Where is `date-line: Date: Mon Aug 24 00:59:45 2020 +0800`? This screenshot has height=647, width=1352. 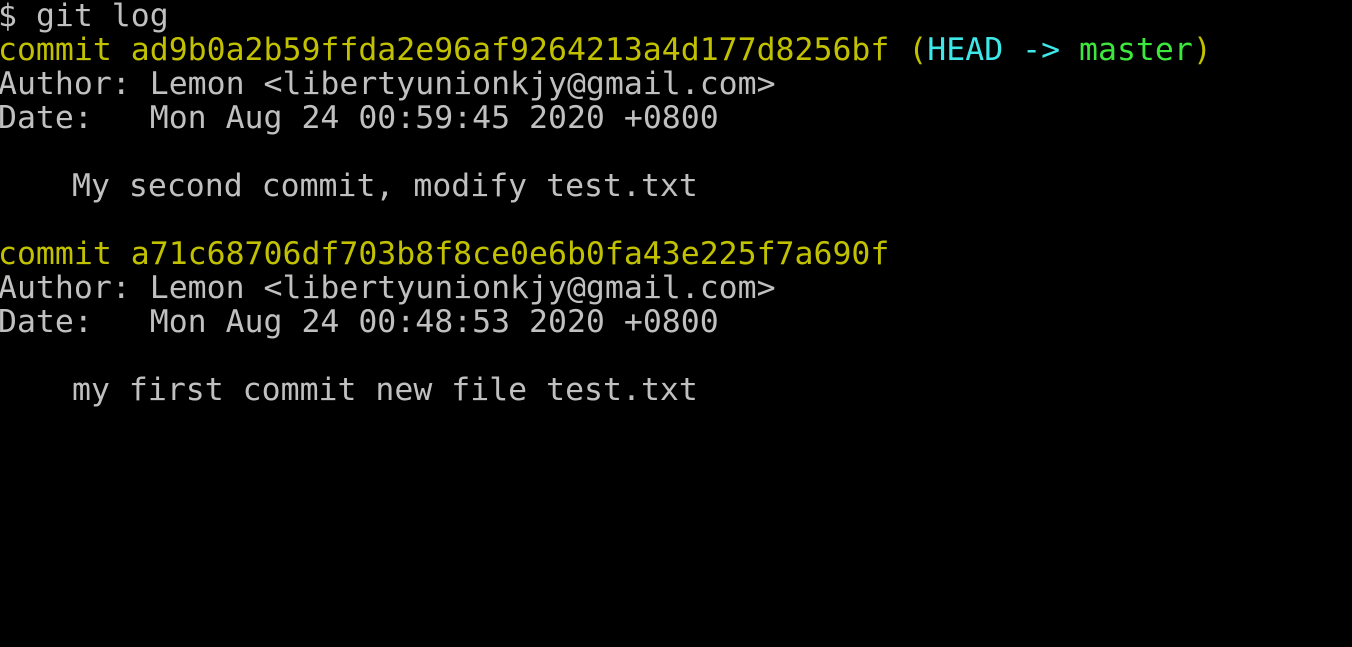 date-line: Date: Mon Aug 24 00:59:45 2020 +0800 is located at coordinates (359, 118).